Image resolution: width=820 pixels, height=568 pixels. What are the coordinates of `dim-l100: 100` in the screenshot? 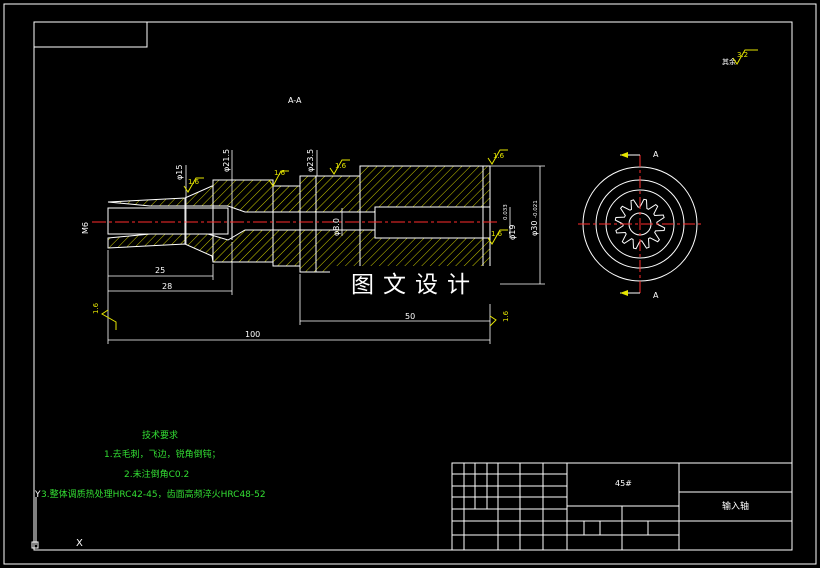 It's located at (252, 334).